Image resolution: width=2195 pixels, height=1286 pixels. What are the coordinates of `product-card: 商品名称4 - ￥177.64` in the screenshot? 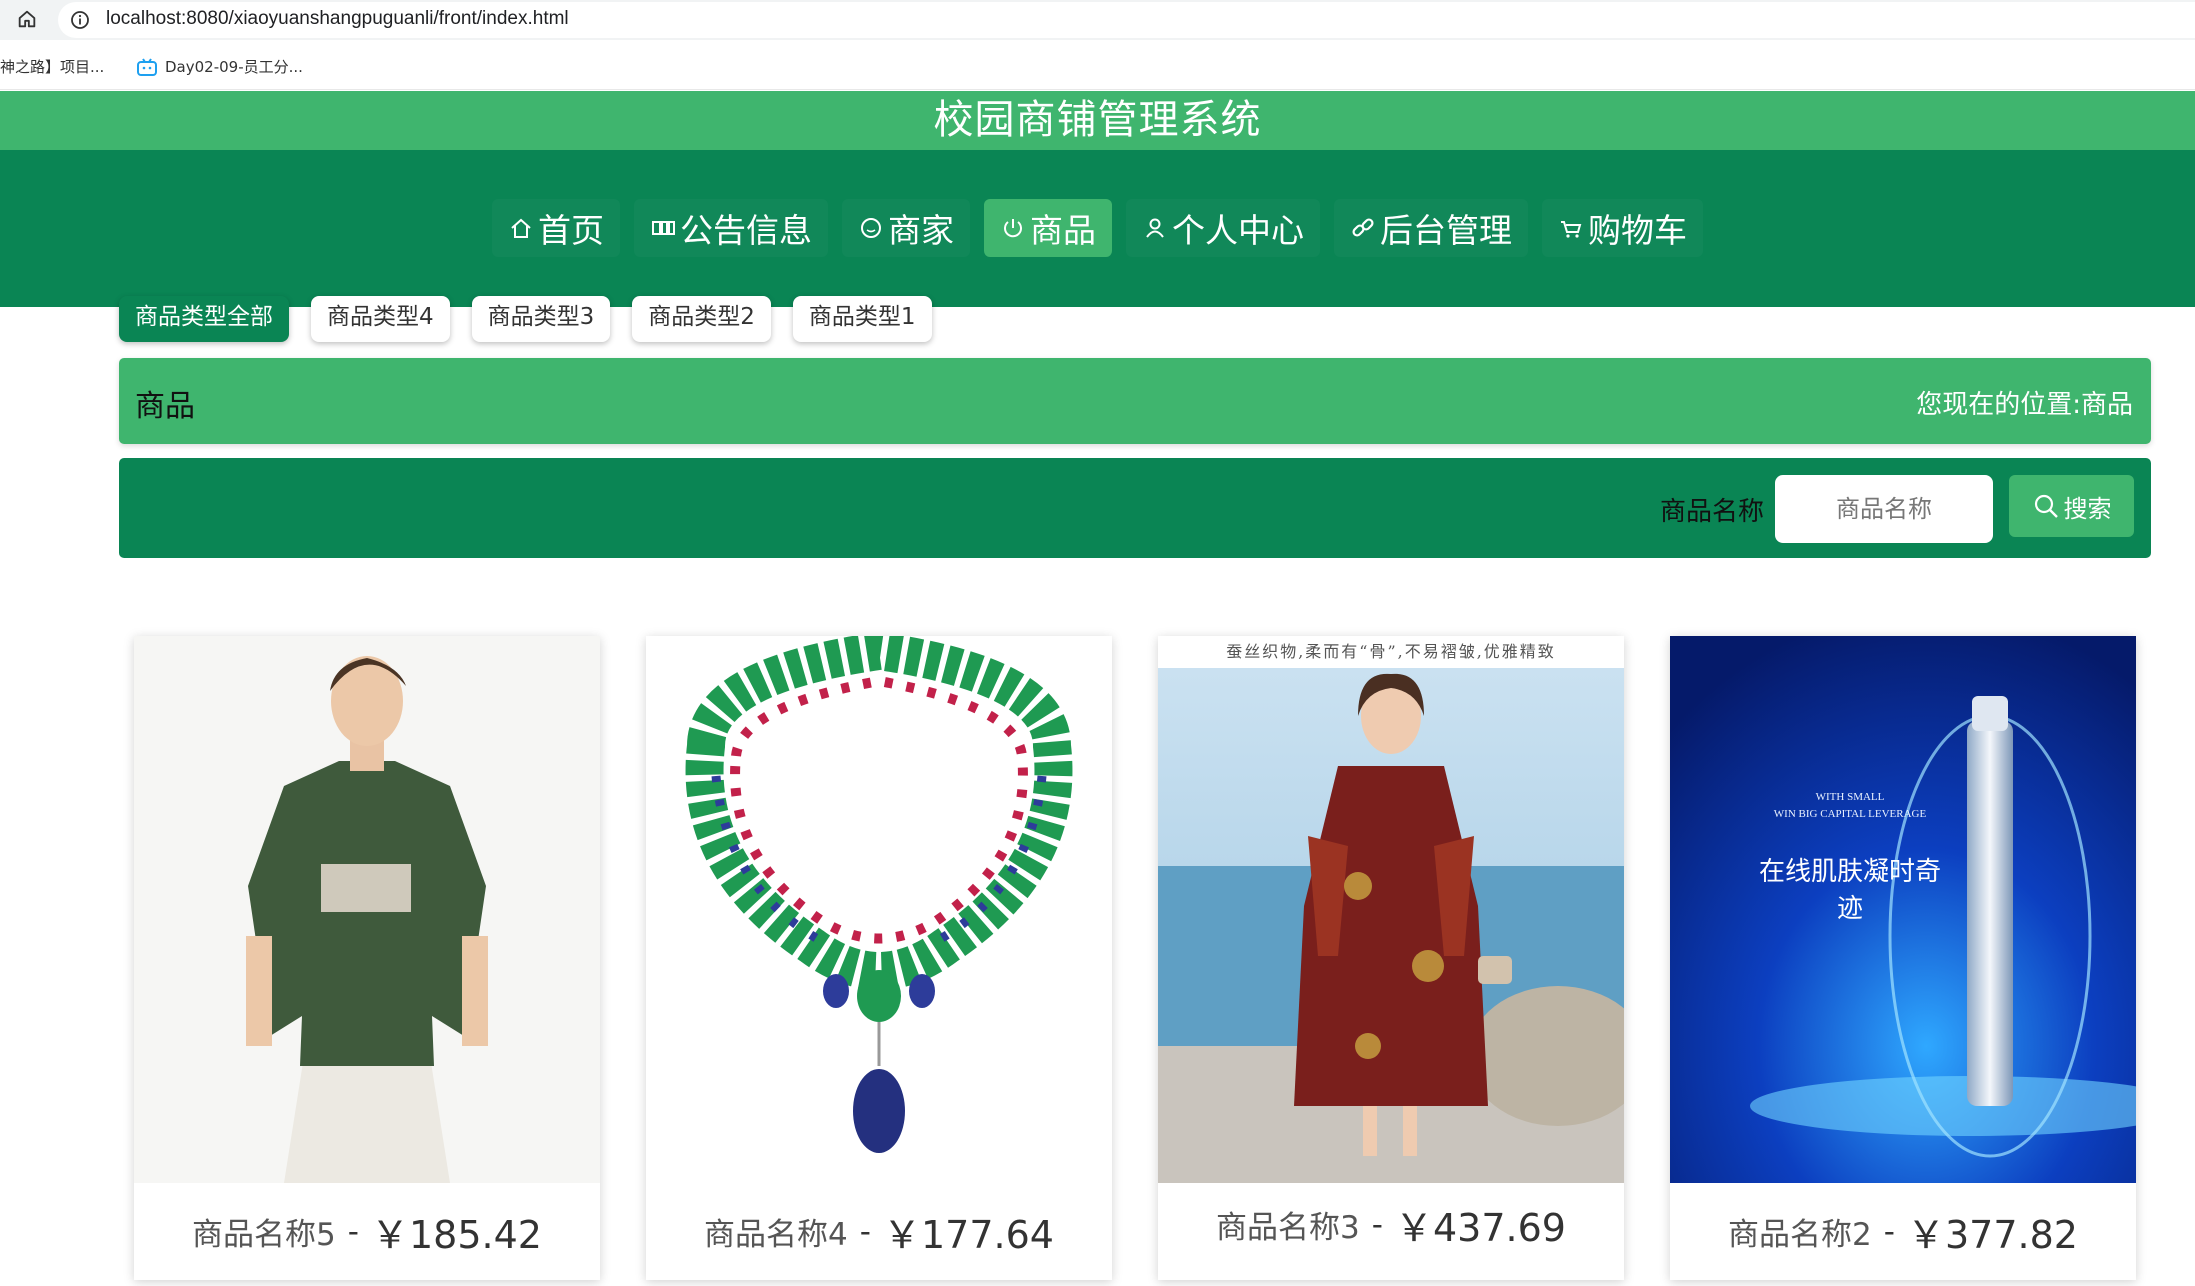 It's located at (879, 958).